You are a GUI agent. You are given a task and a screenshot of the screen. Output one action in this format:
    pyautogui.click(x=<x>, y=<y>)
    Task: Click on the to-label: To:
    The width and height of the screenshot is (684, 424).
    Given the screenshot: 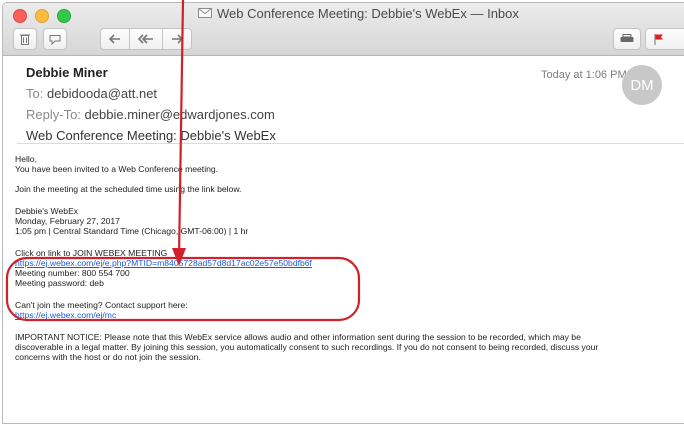 What is the action you would take?
    pyautogui.click(x=35, y=93)
    